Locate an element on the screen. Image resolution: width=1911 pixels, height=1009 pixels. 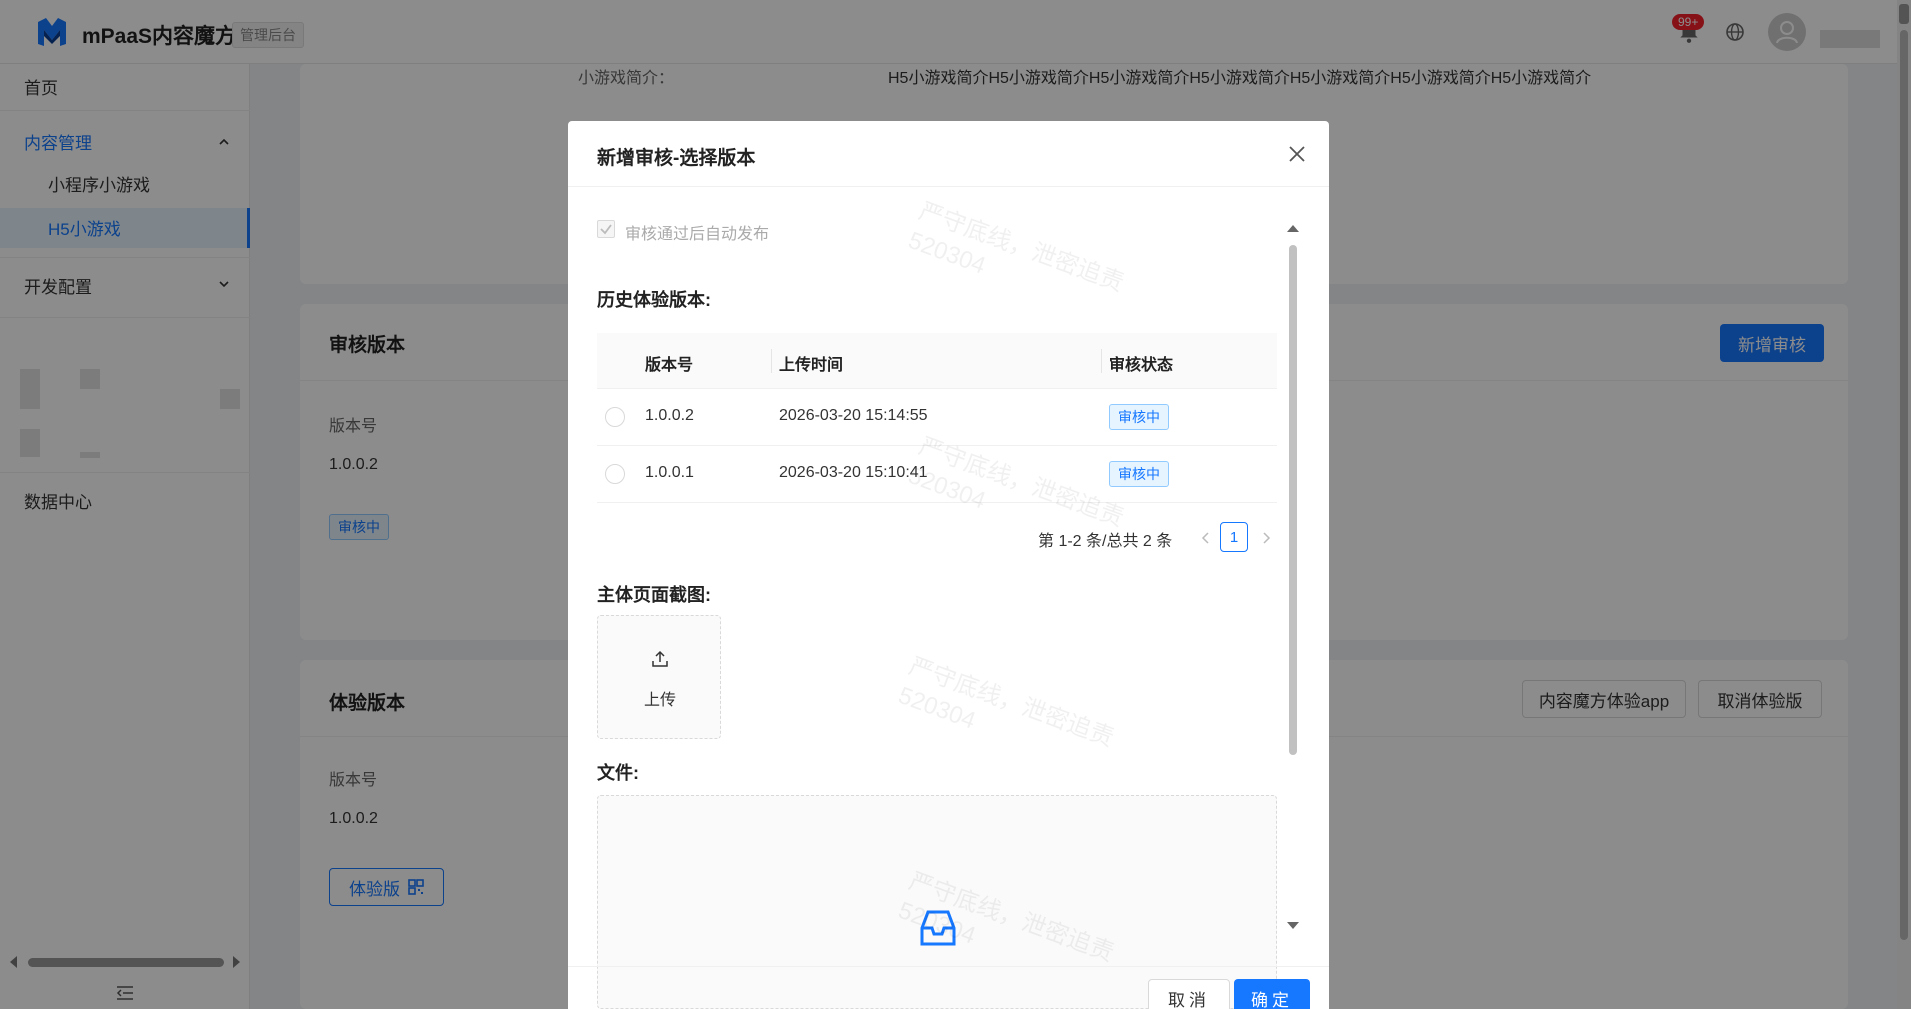
modal-ok-button: 确定 is located at coordinates (1272, 994).